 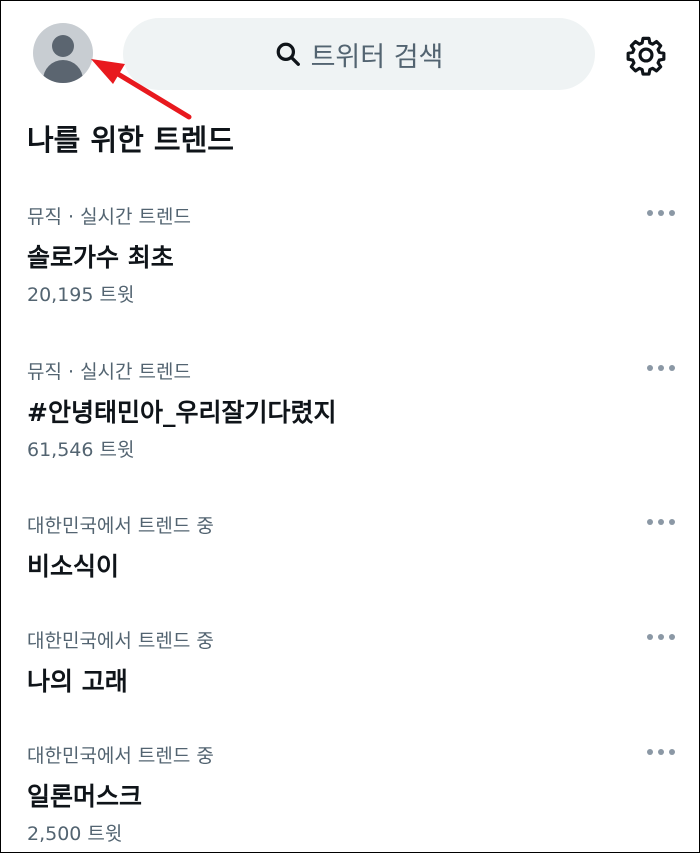 I want to click on avatar-head, so click(x=63, y=46).